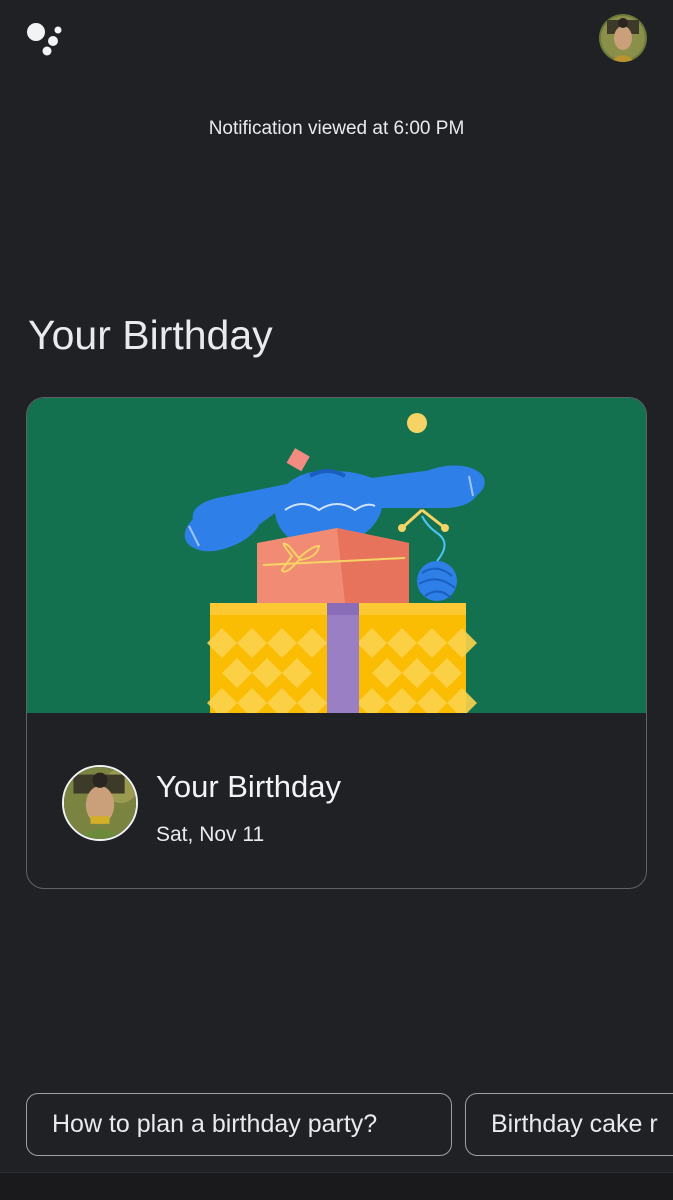  What do you see at coordinates (150, 335) in the screenshot?
I see `section-title: Your Birthday` at bounding box center [150, 335].